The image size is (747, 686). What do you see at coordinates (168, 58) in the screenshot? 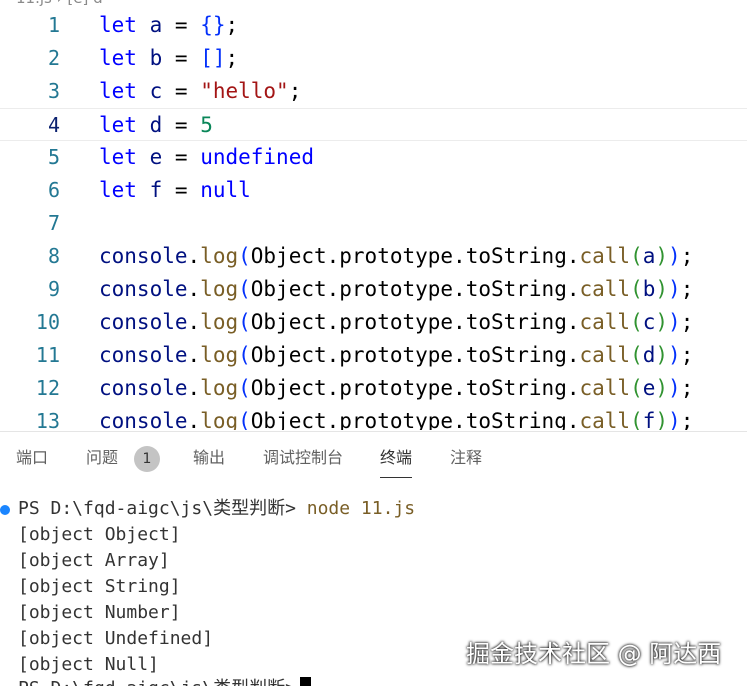
I see `code-text: let b = [];` at bounding box center [168, 58].